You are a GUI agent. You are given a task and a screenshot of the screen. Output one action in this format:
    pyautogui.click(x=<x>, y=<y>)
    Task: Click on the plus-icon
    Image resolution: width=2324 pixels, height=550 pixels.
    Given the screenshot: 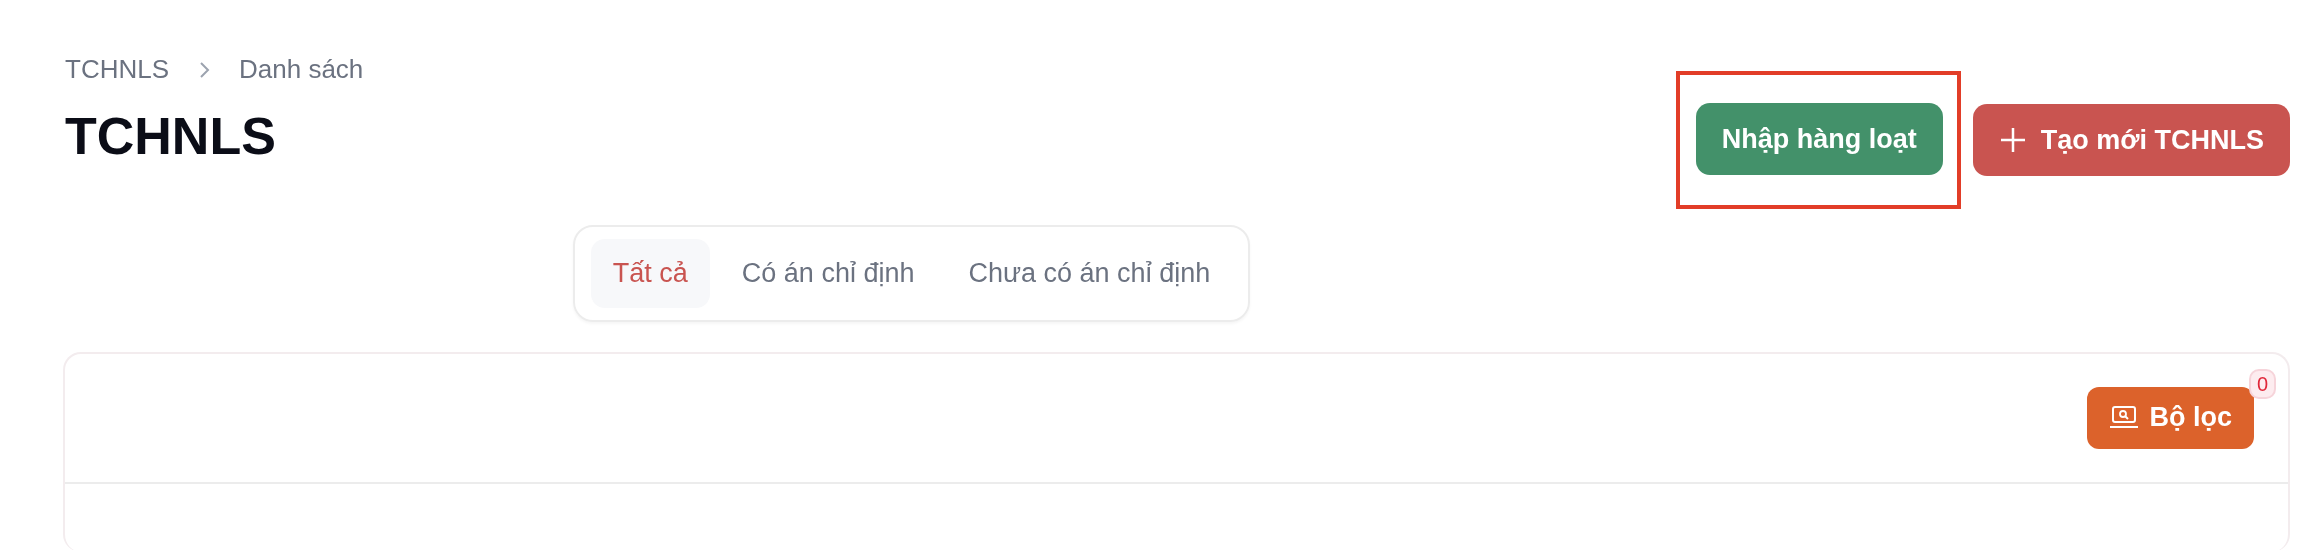 What is the action you would take?
    pyautogui.click(x=2012, y=140)
    